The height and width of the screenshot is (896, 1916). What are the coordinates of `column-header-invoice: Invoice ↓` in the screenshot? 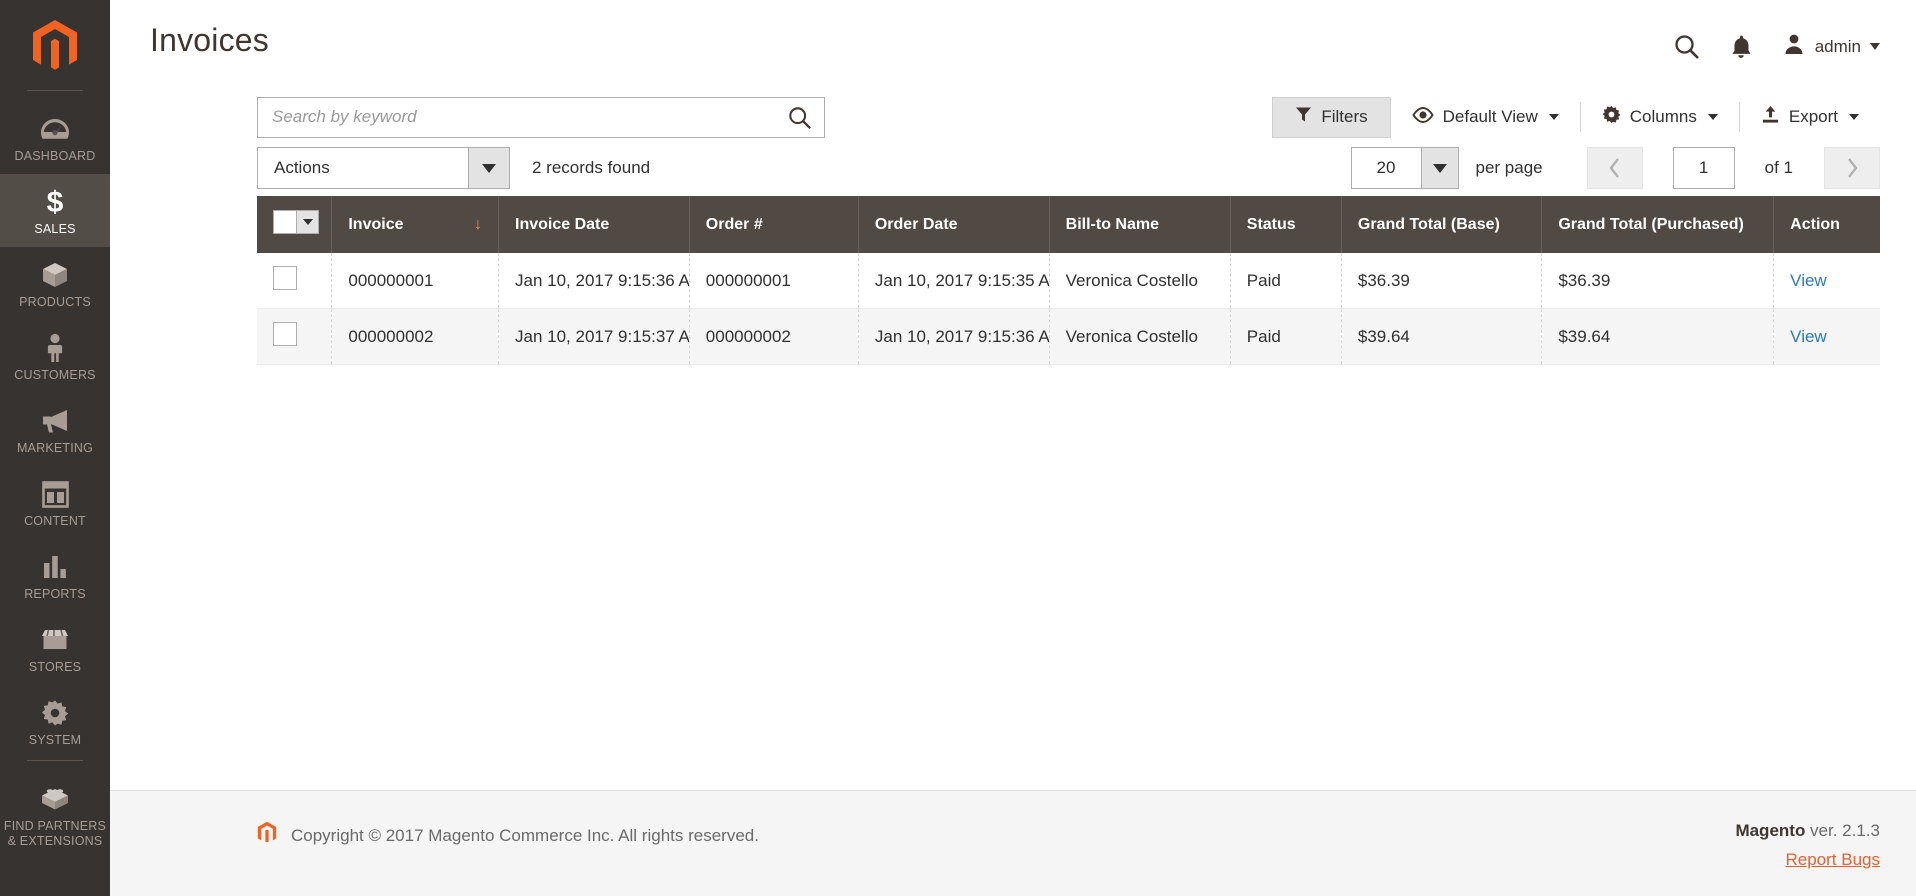 It's located at (415, 224).